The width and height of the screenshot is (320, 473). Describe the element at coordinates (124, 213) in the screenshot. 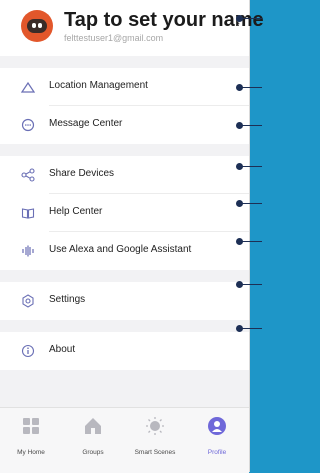

I see `menu-item-help: Help Center` at that location.